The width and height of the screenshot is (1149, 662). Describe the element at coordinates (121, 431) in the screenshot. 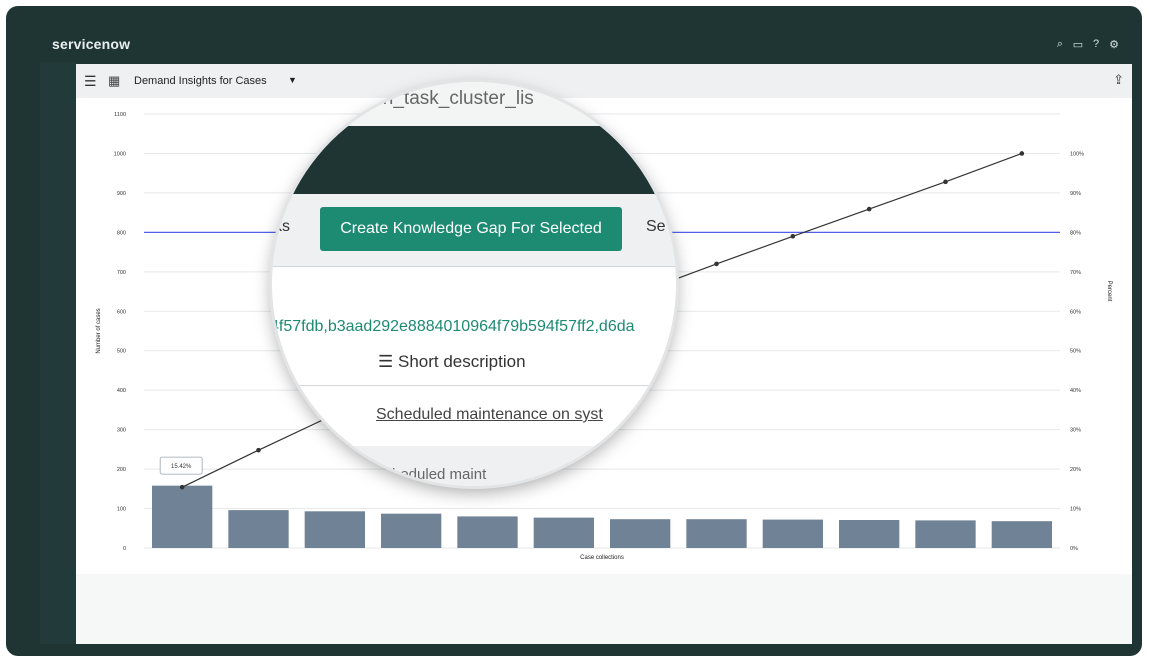

I see `y-tick-label: 300` at that location.